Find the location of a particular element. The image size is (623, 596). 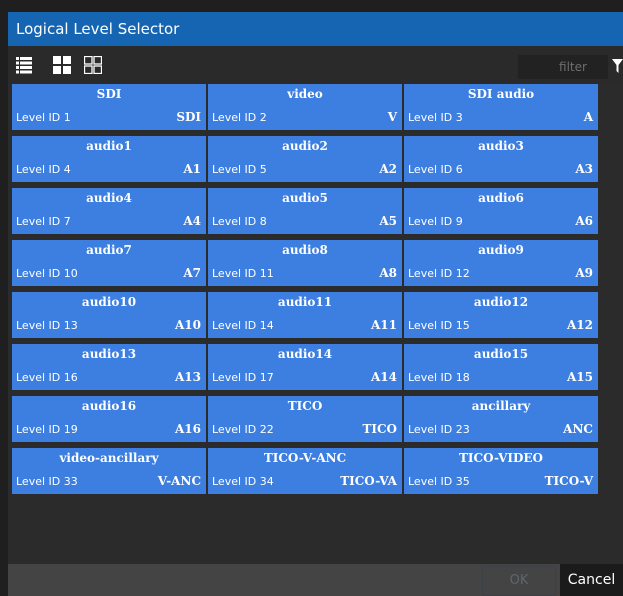

level-tile: audio16 Level ID 19 A16 is located at coordinates (109, 419).